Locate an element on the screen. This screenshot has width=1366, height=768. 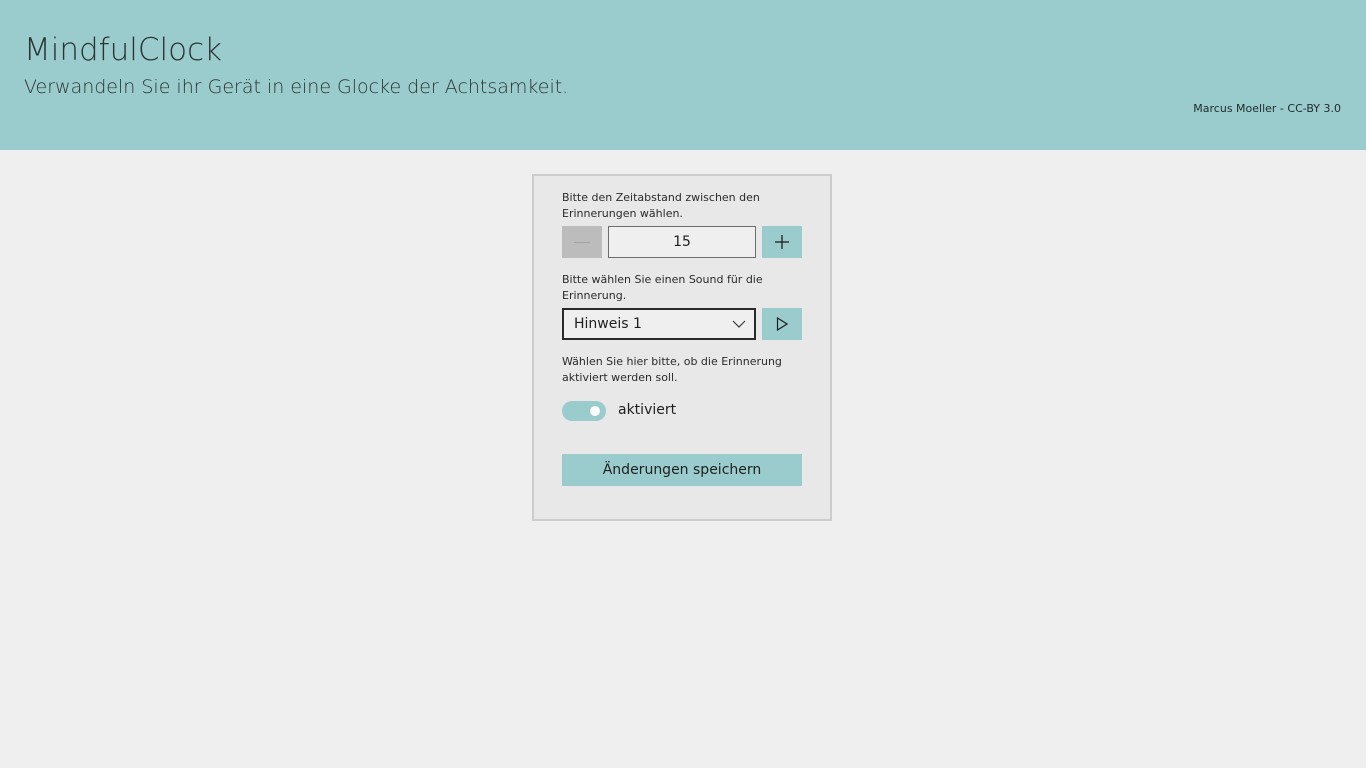
play-sound-button is located at coordinates (782, 324).